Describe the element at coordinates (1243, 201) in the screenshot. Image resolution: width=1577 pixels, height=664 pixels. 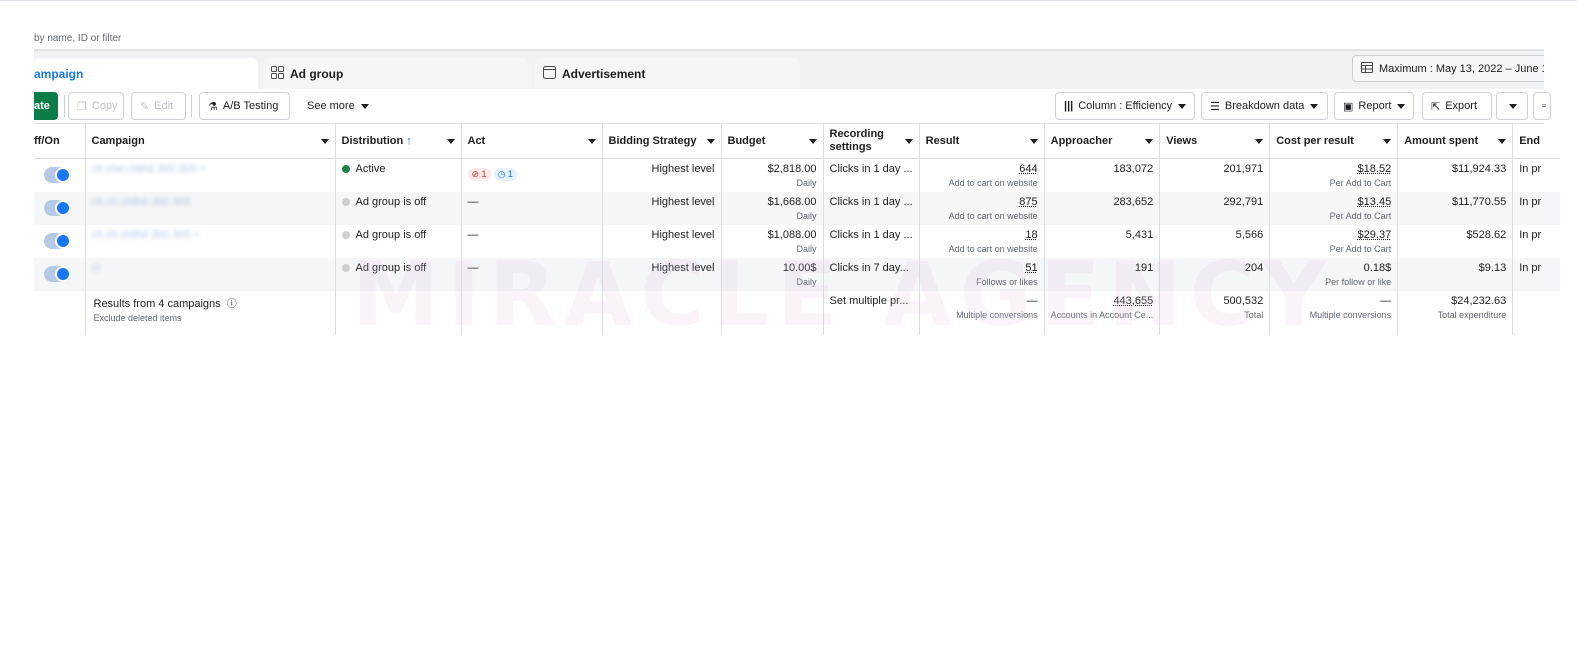
I see `views-value: 292,791` at that location.